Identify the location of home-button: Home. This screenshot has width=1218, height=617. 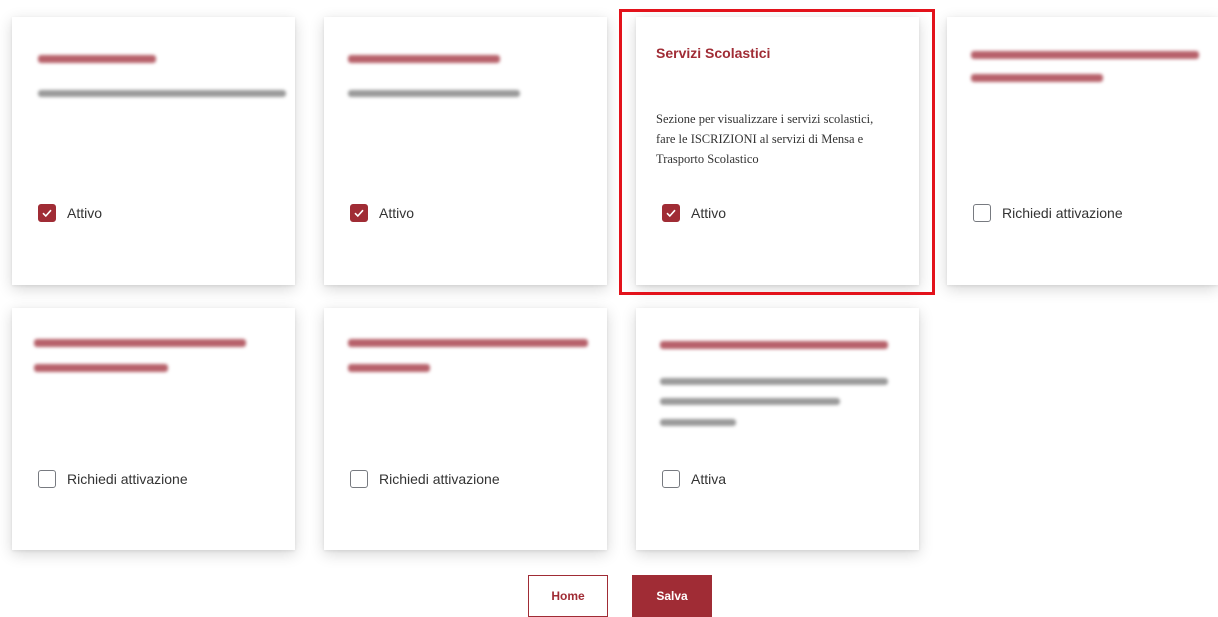
(568, 596).